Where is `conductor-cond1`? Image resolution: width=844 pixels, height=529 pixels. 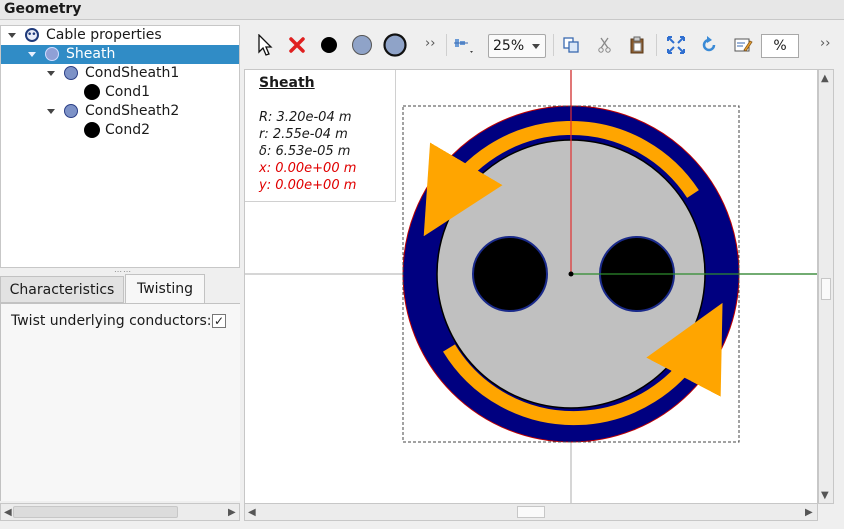 conductor-cond1 is located at coordinates (510, 274).